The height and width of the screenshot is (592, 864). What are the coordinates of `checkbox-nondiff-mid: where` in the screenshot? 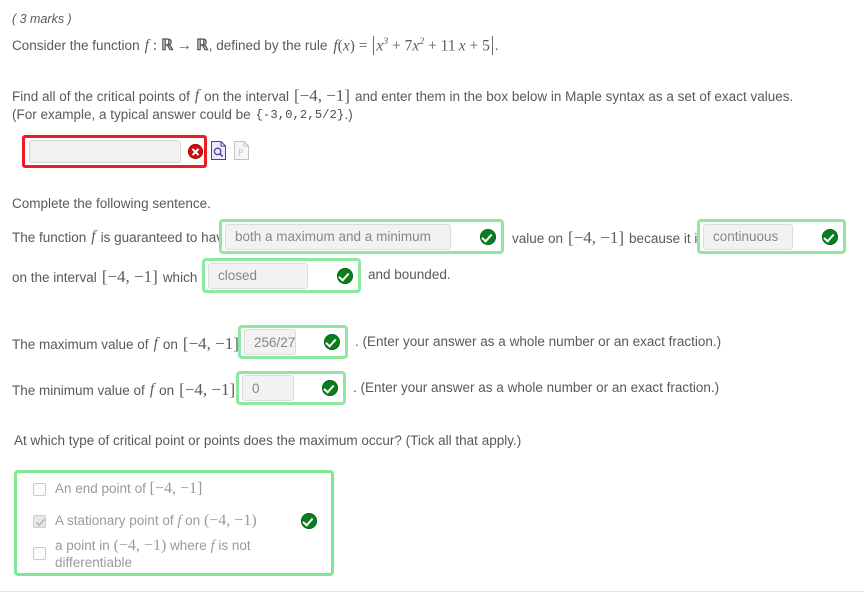 It's located at (188, 545).